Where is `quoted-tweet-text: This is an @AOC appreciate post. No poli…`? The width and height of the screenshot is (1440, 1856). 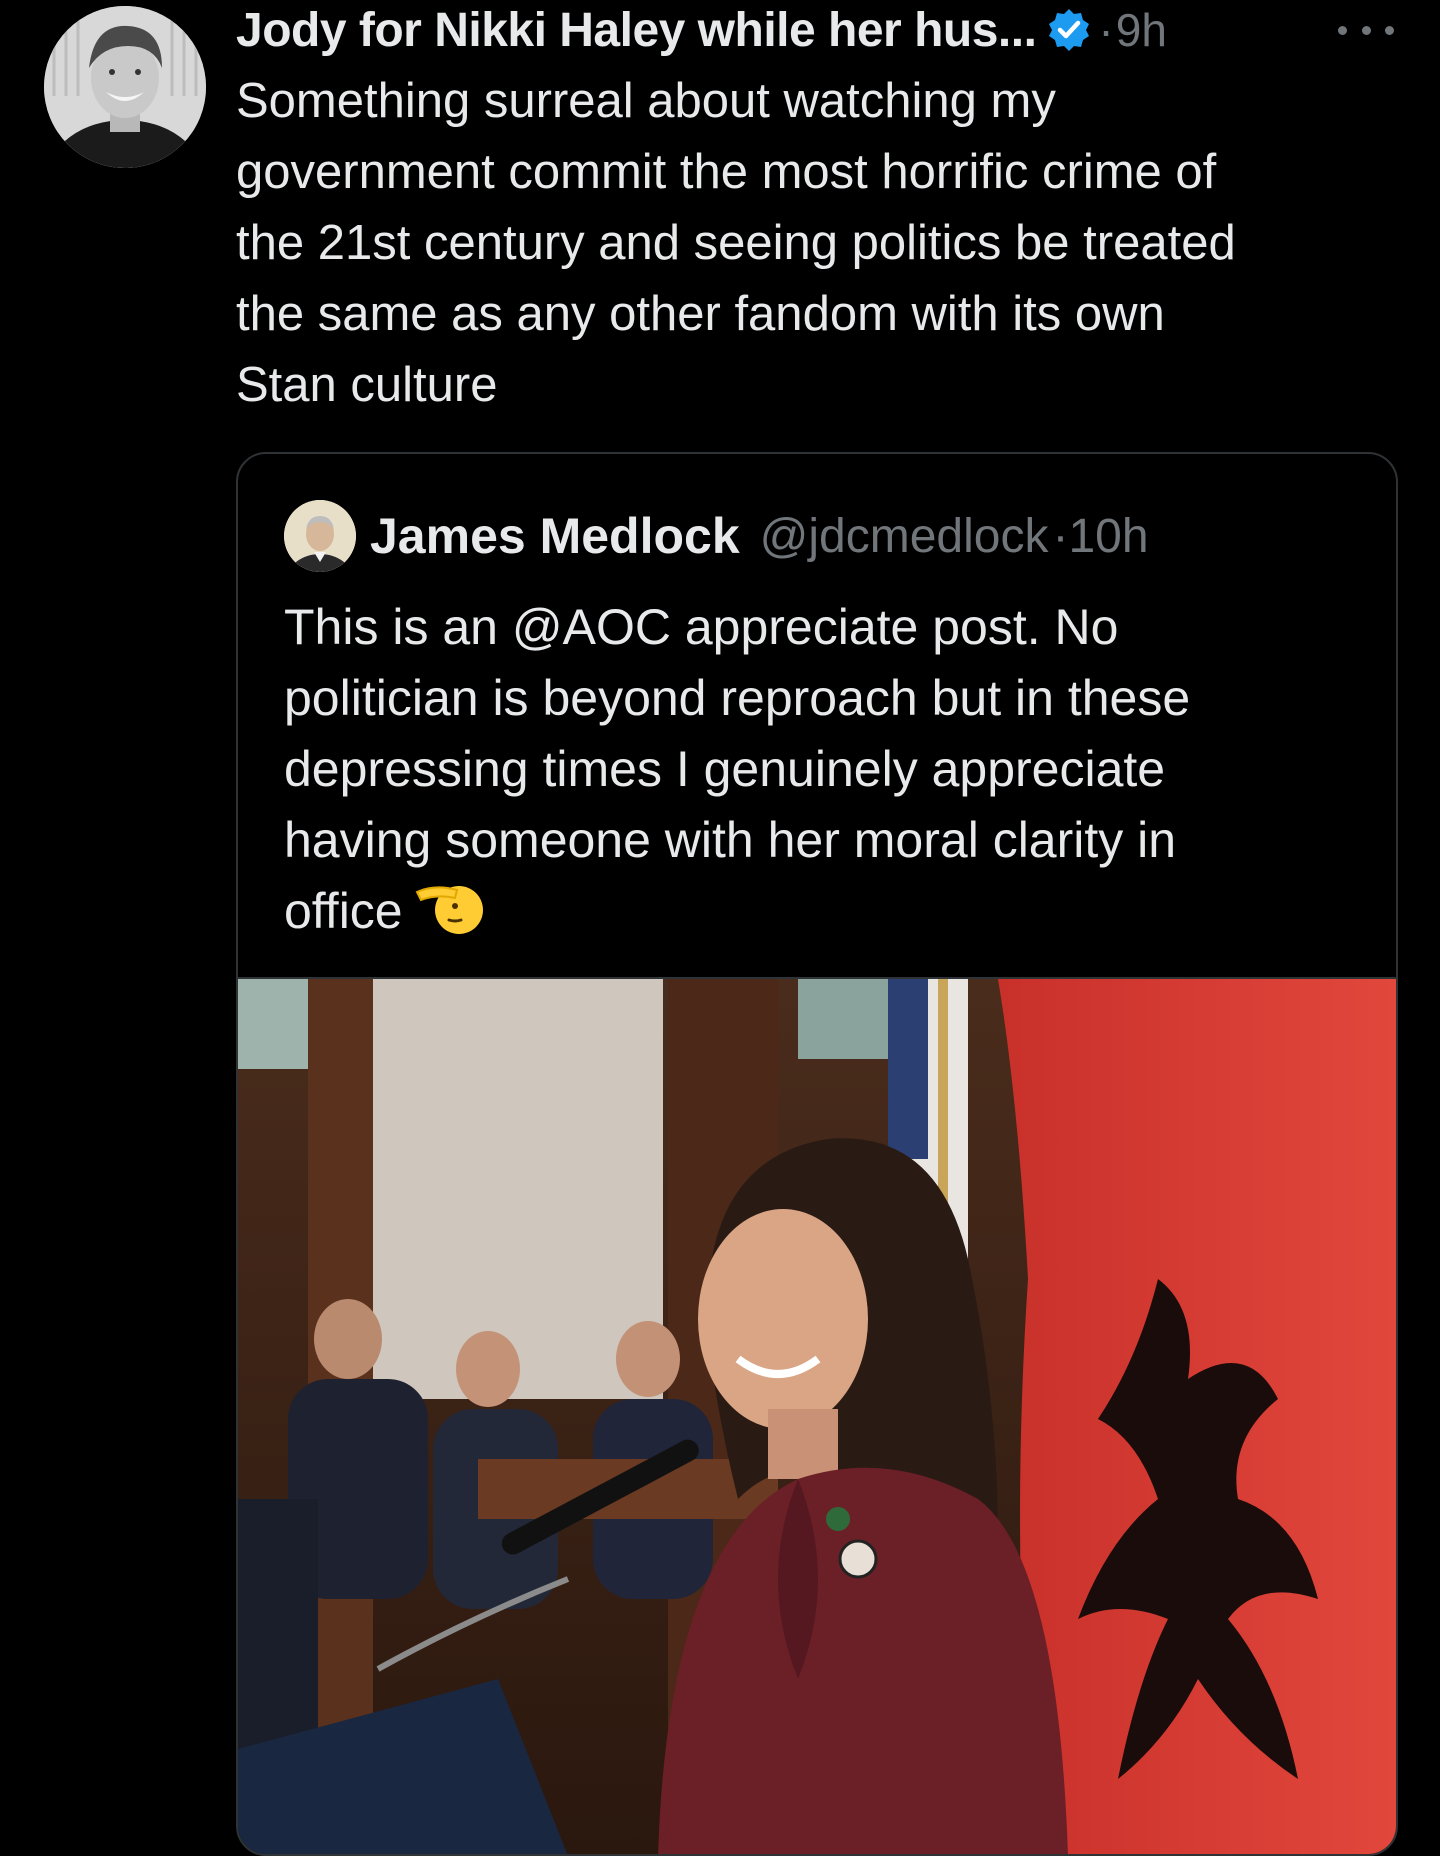
quoted-tweet-text: This is an @AOC appreciate post. No poli… is located at coordinates (824, 769).